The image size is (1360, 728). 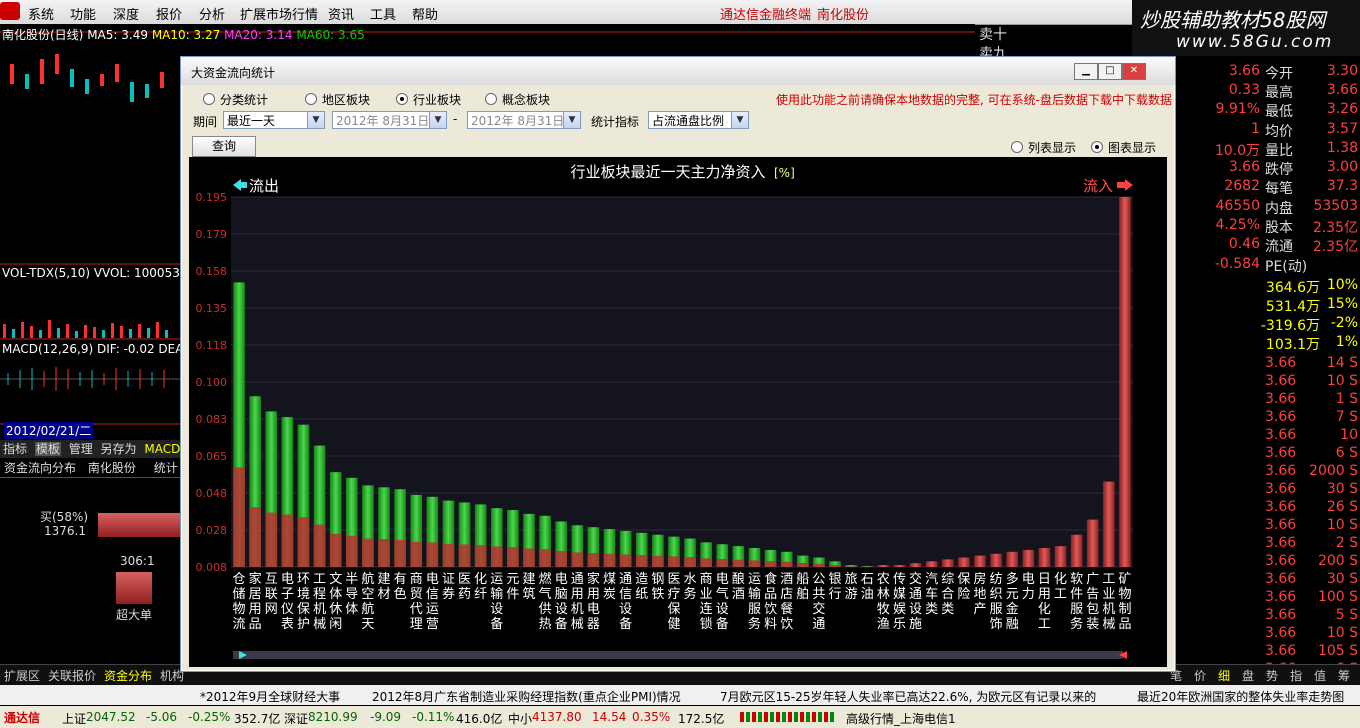 What do you see at coordinates (224, 146) in the screenshot?
I see `query-button: 查询` at bounding box center [224, 146].